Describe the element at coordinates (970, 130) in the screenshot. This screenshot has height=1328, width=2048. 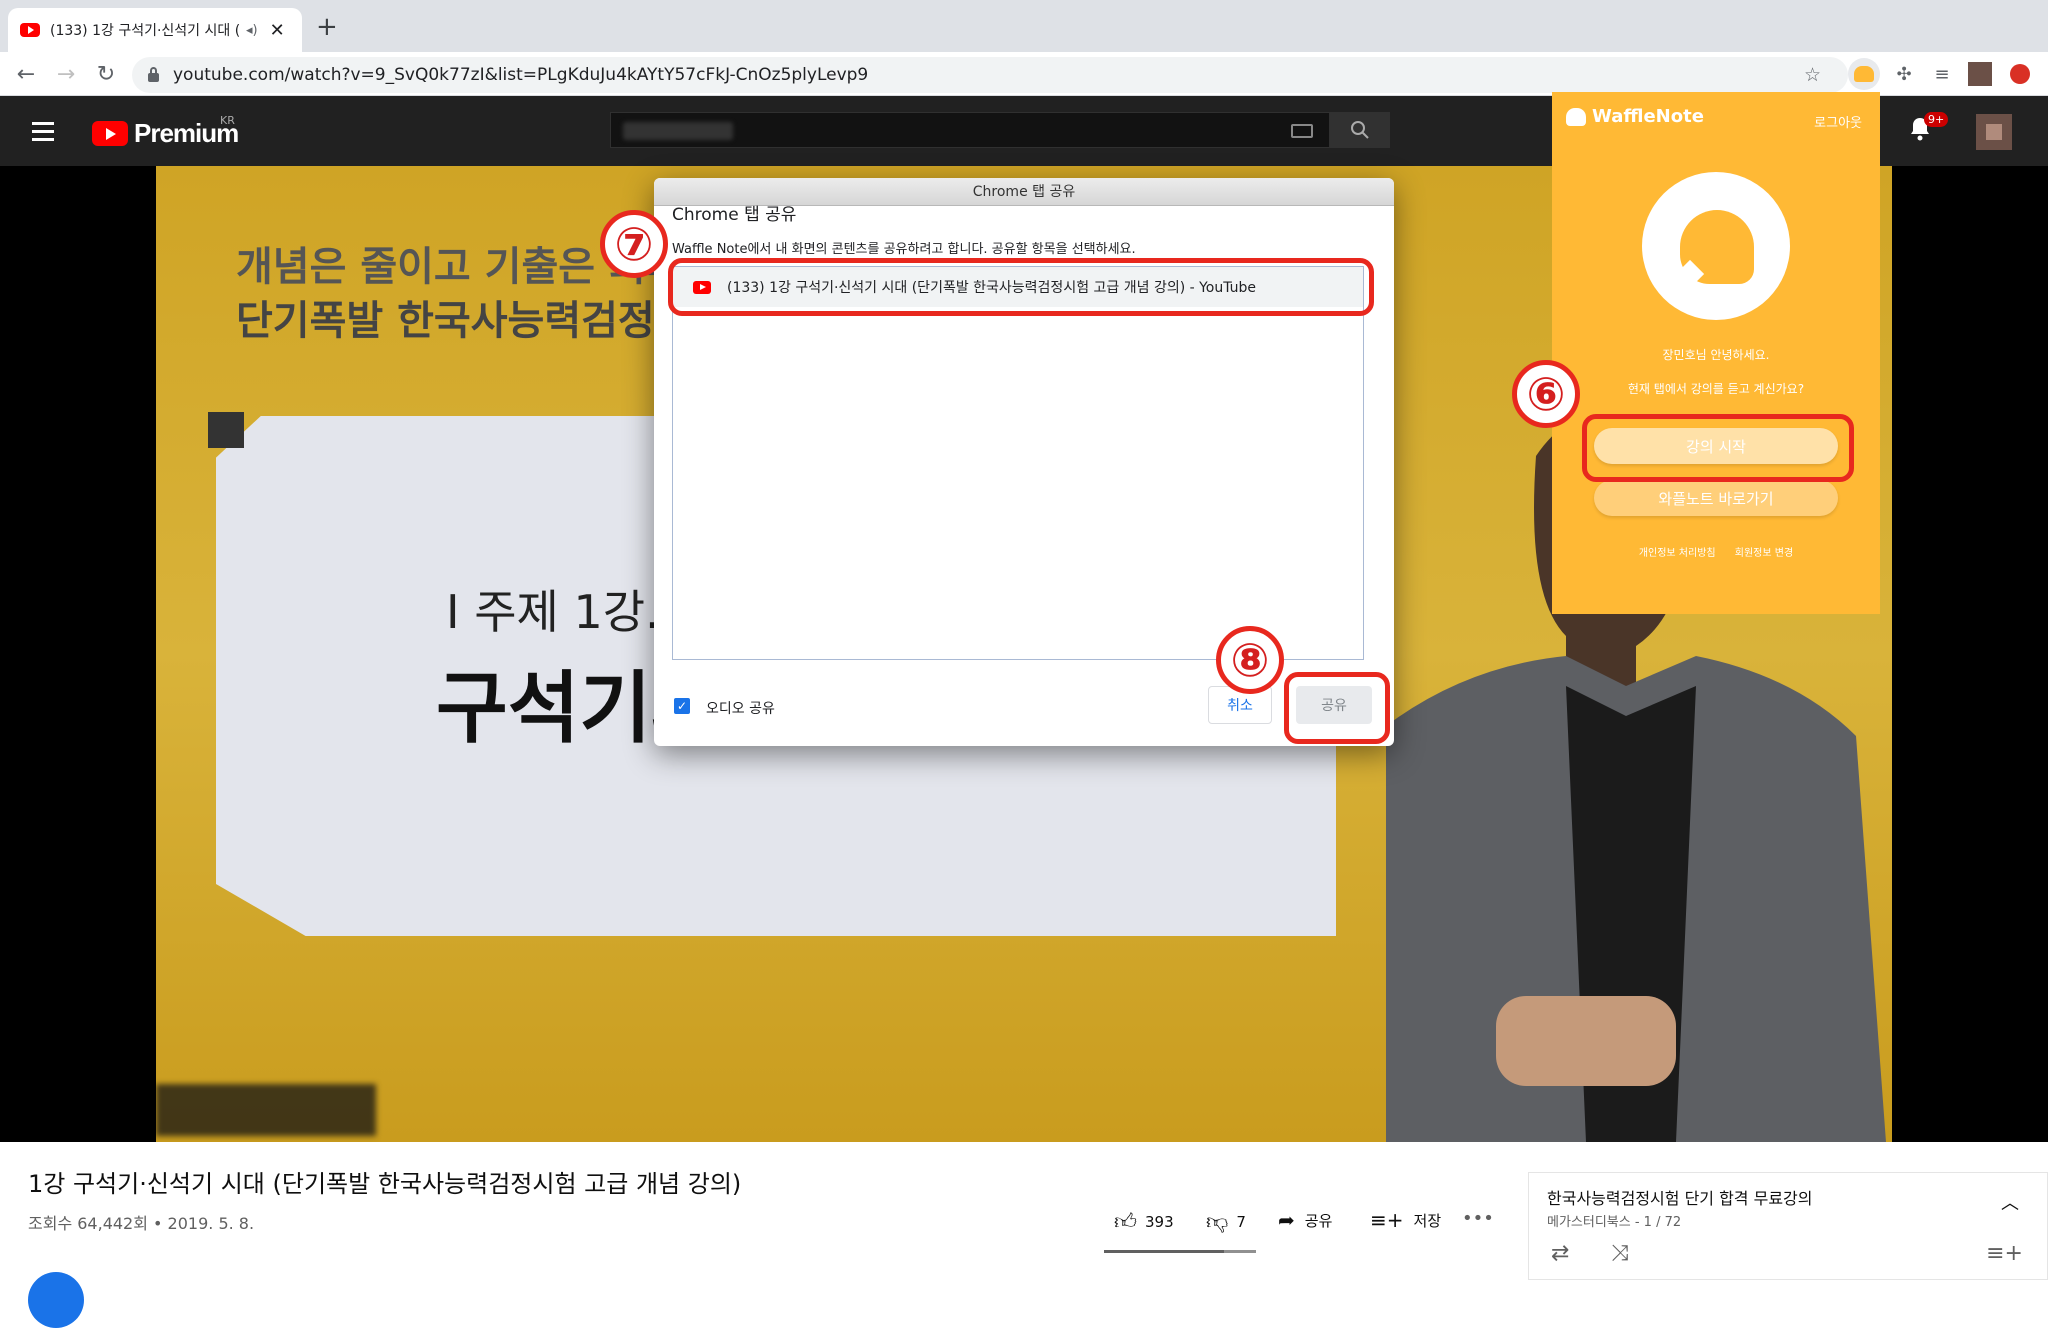
I see `search-input` at that location.